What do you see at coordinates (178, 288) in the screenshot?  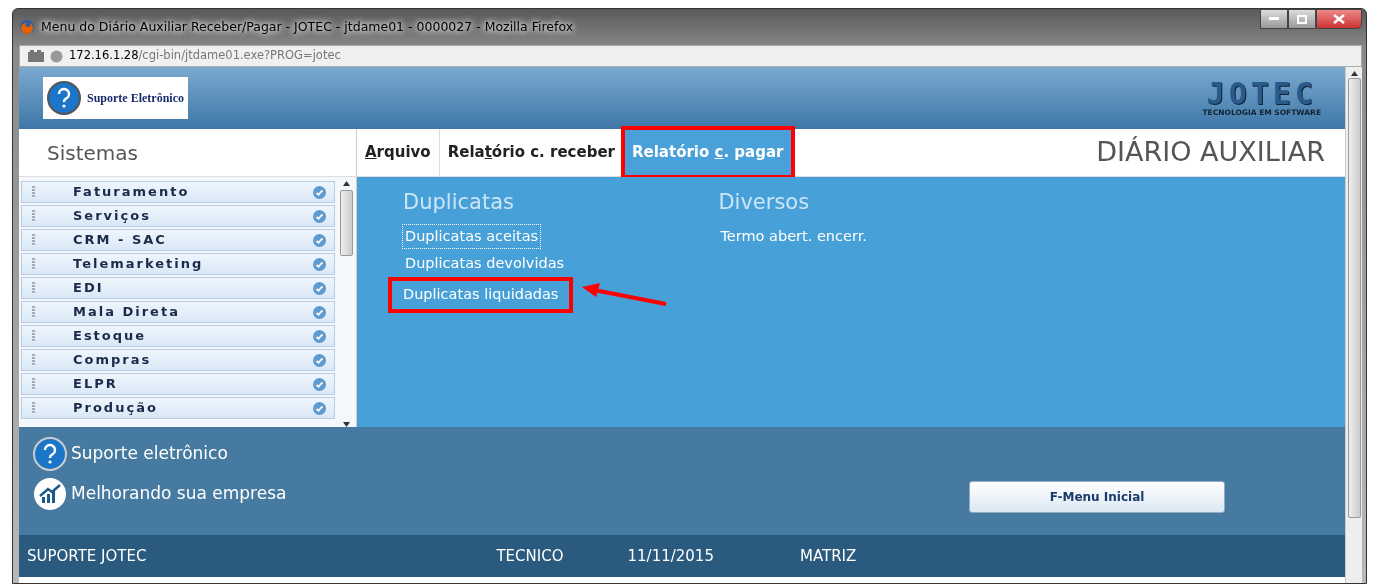 I see `sidebar-item: EDI` at bounding box center [178, 288].